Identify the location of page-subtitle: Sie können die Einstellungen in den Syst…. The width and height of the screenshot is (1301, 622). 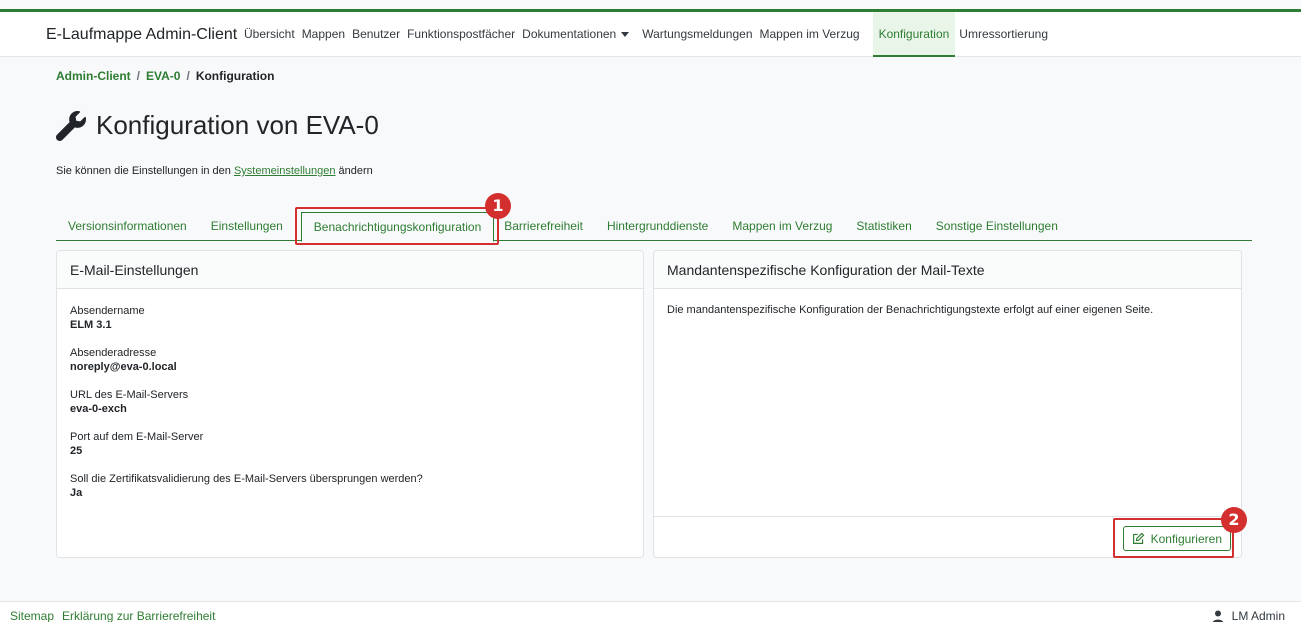
(214, 171).